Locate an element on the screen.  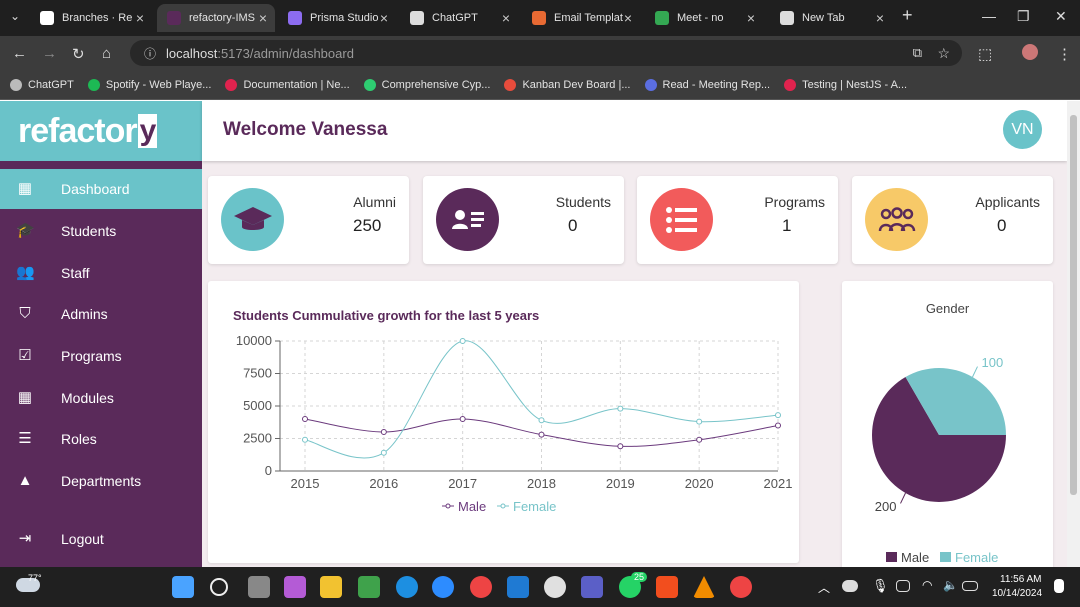
profile-avatar is located at coordinates (1030, 52).